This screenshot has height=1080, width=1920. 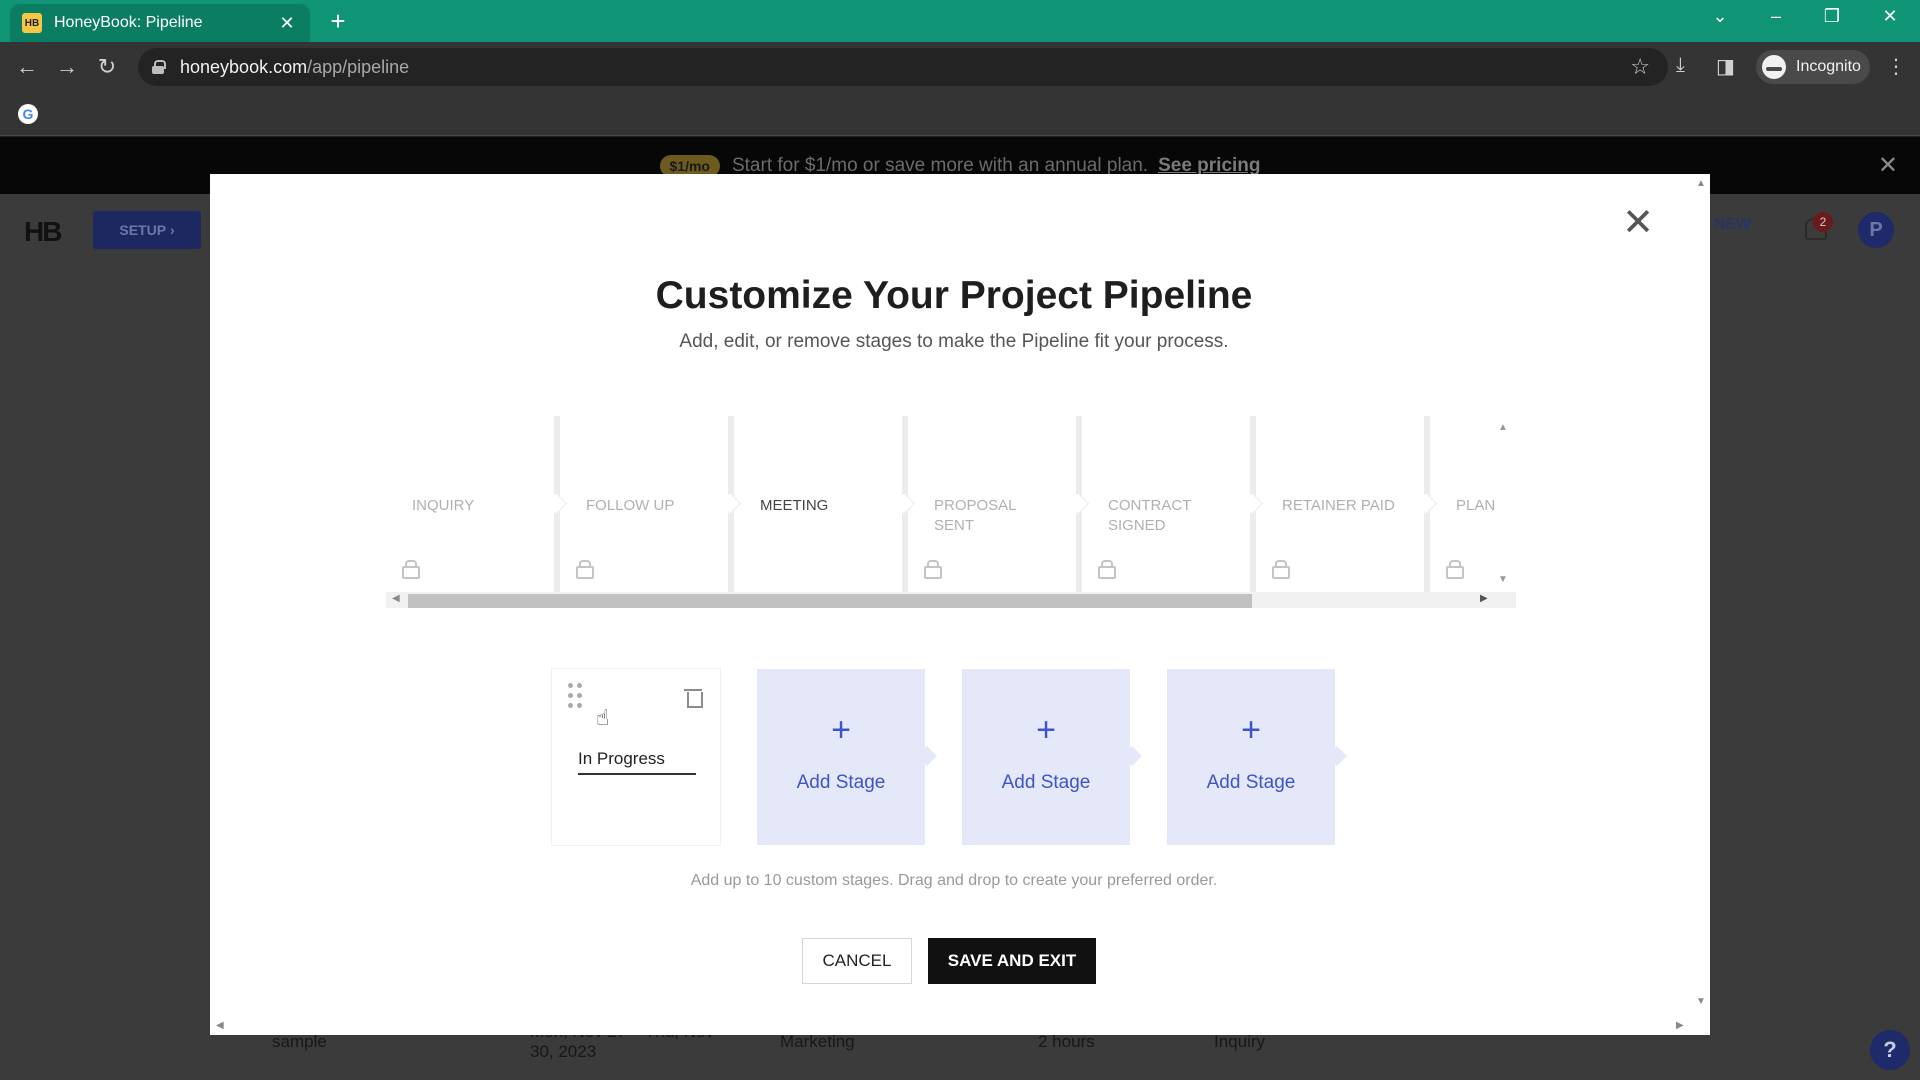 I want to click on forward-icon: →, so click(x=67, y=67).